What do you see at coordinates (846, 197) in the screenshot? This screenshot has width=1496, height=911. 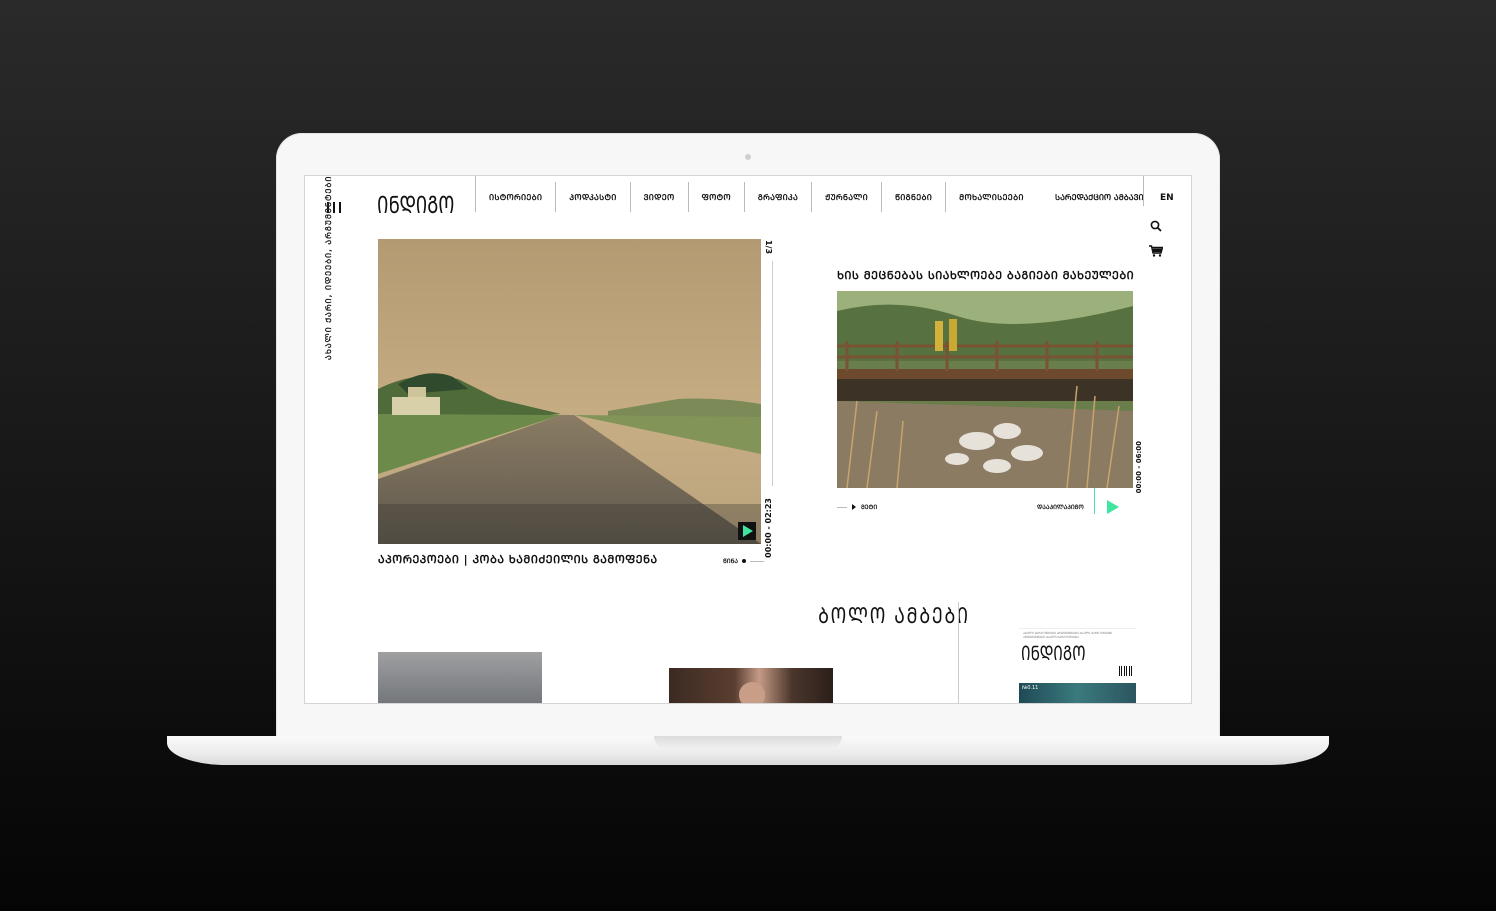 I see `nav-item-journal: ᲟᲣᲠᲜᲐᲚᲘ` at bounding box center [846, 197].